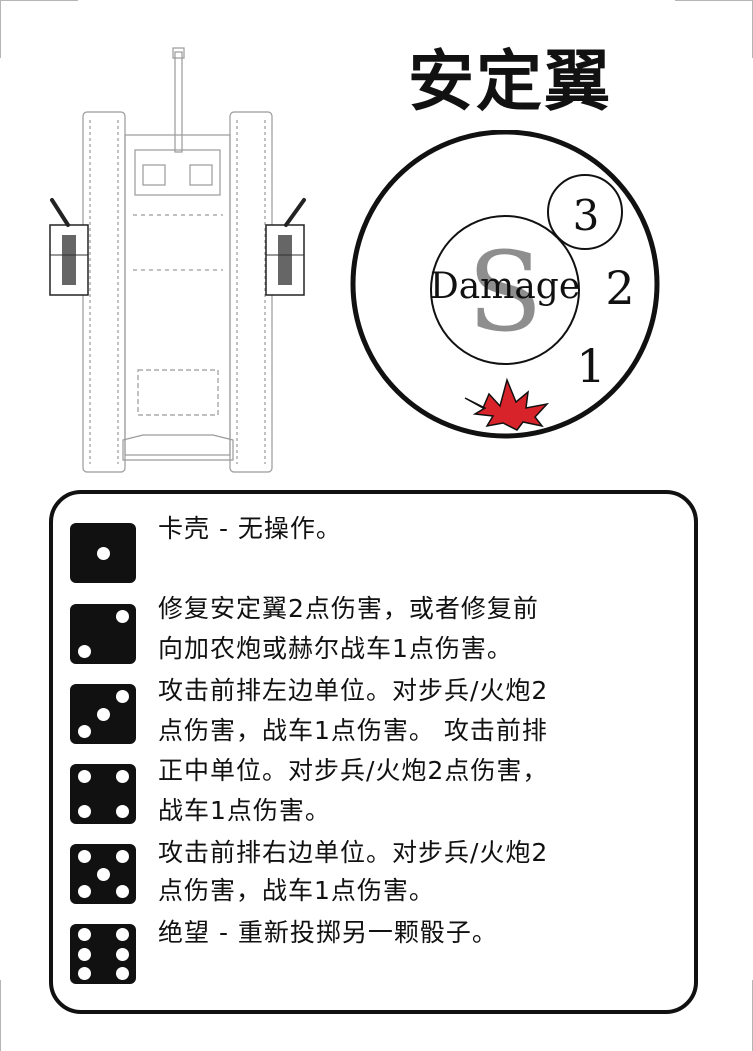 The width and height of the screenshot is (753, 1051). What do you see at coordinates (103, 714) in the screenshot?
I see `die-three-icon` at bounding box center [103, 714].